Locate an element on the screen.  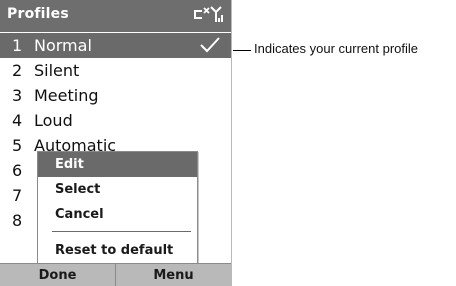
title-bar: Profiles is located at coordinates (115, 16).